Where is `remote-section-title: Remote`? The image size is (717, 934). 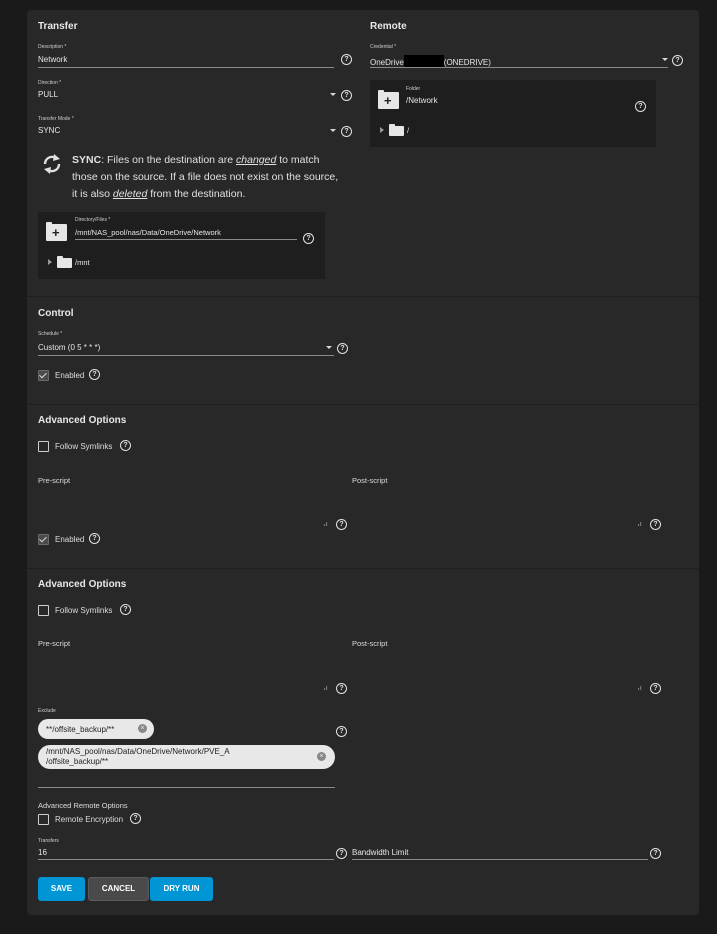
remote-section-title: Remote is located at coordinates (388, 26).